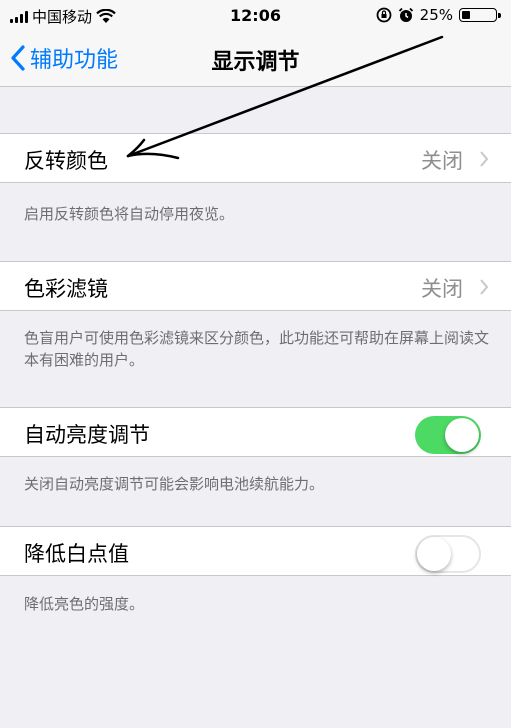  What do you see at coordinates (384, 15) in the screenshot?
I see `rotation-lock-icon` at bounding box center [384, 15].